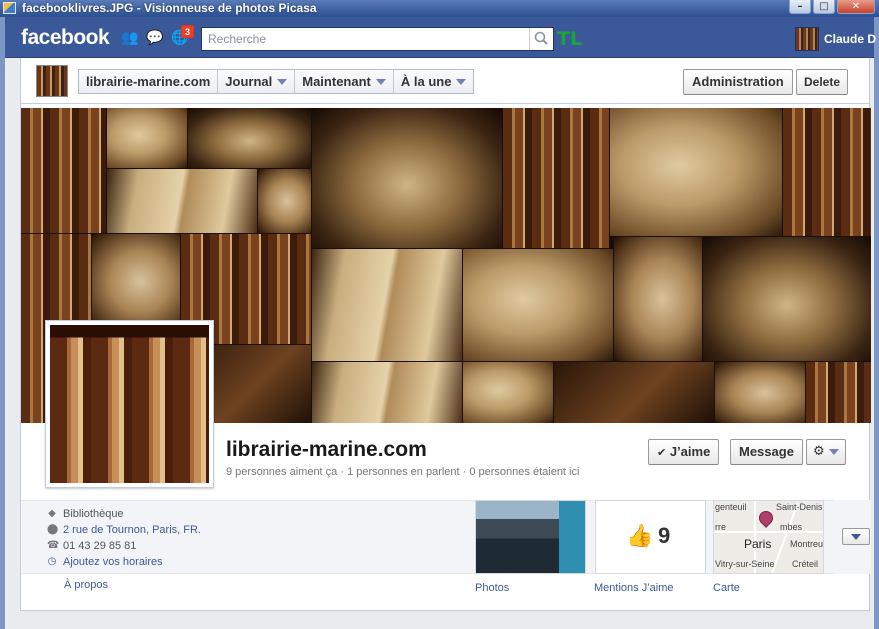  What do you see at coordinates (768, 532) in the screenshot?
I see `map-road` at bounding box center [768, 532].